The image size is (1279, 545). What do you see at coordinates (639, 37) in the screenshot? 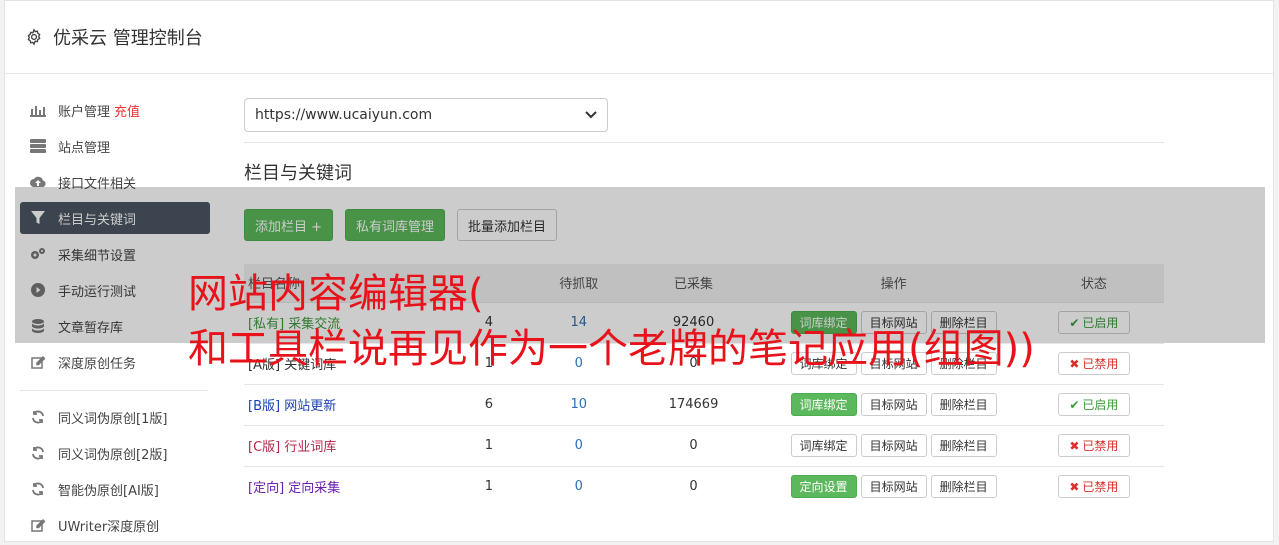
I see `header: 优采云 管理控制台` at bounding box center [639, 37].